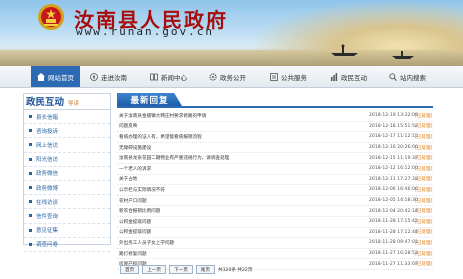 The height and width of the screenshot is (279, 463). What do you see at coordinates (243, 190) in the screenshot?
I see `reply-title: 公示栏与实际情况不符` at bounding box center [243, 190].